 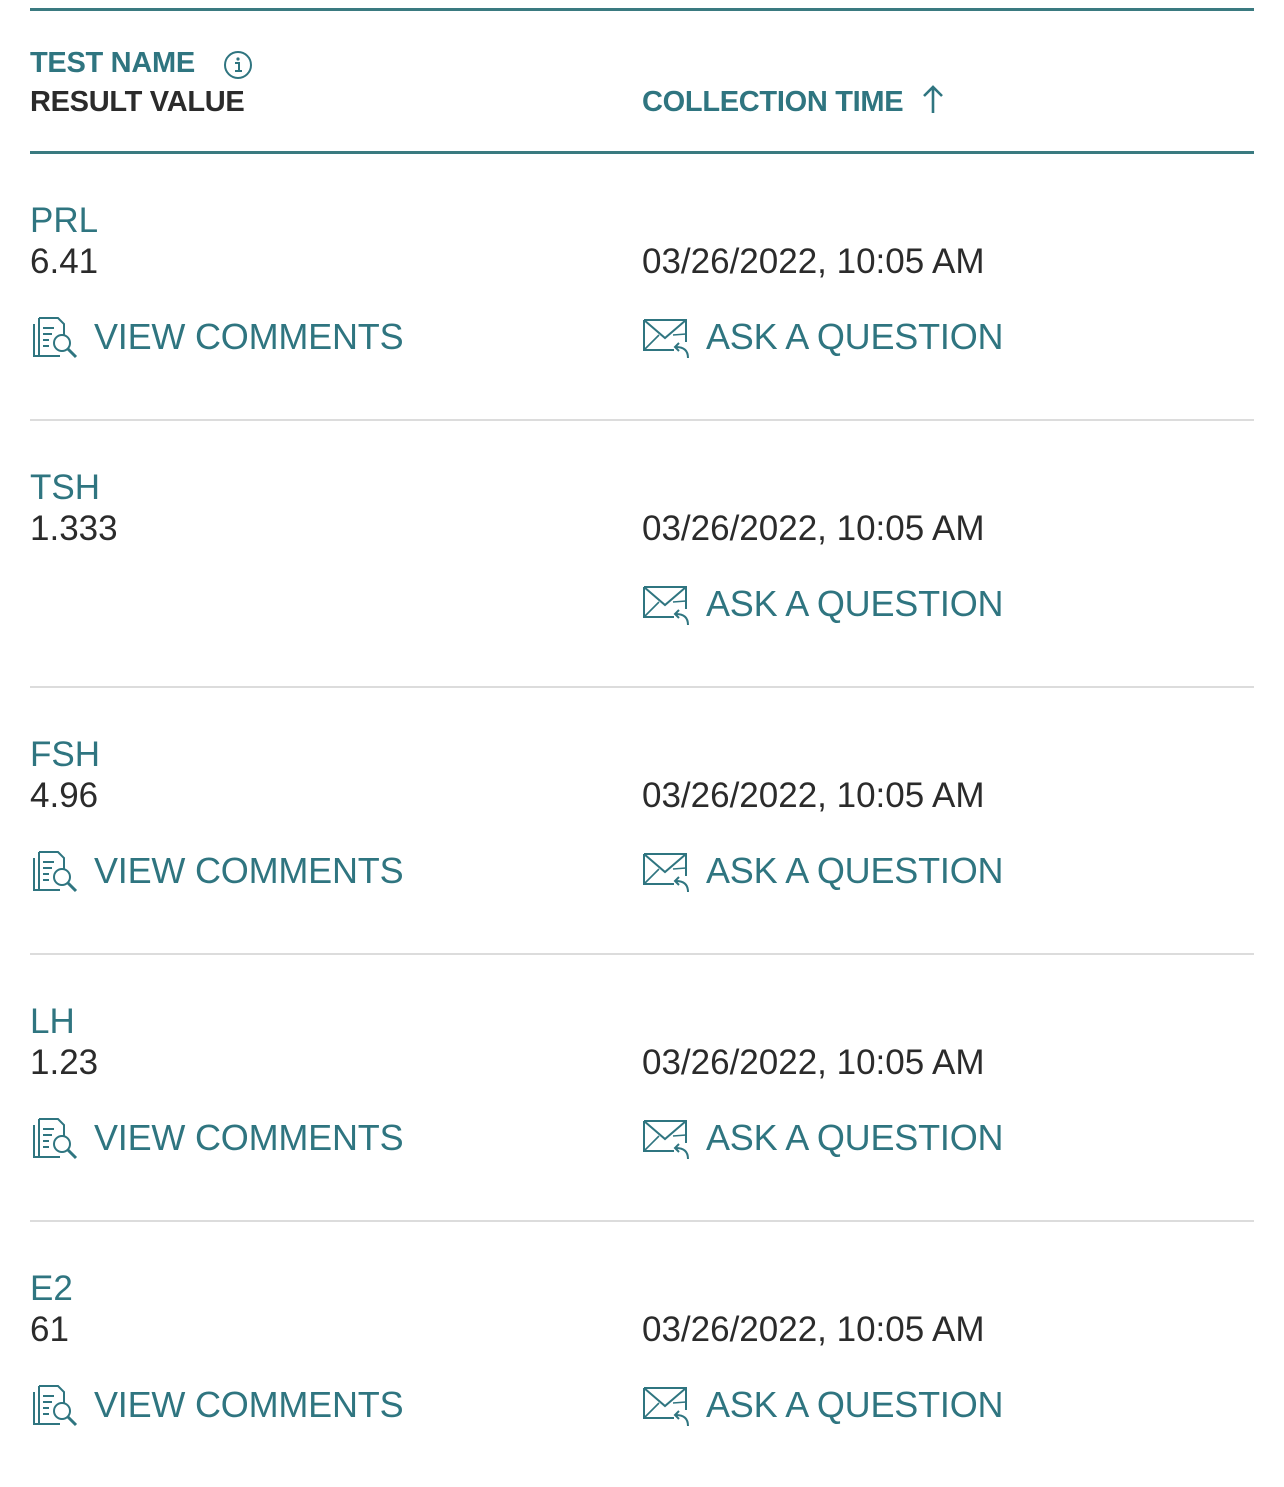 I want to click on info-icon, so click(x=238, y=65).